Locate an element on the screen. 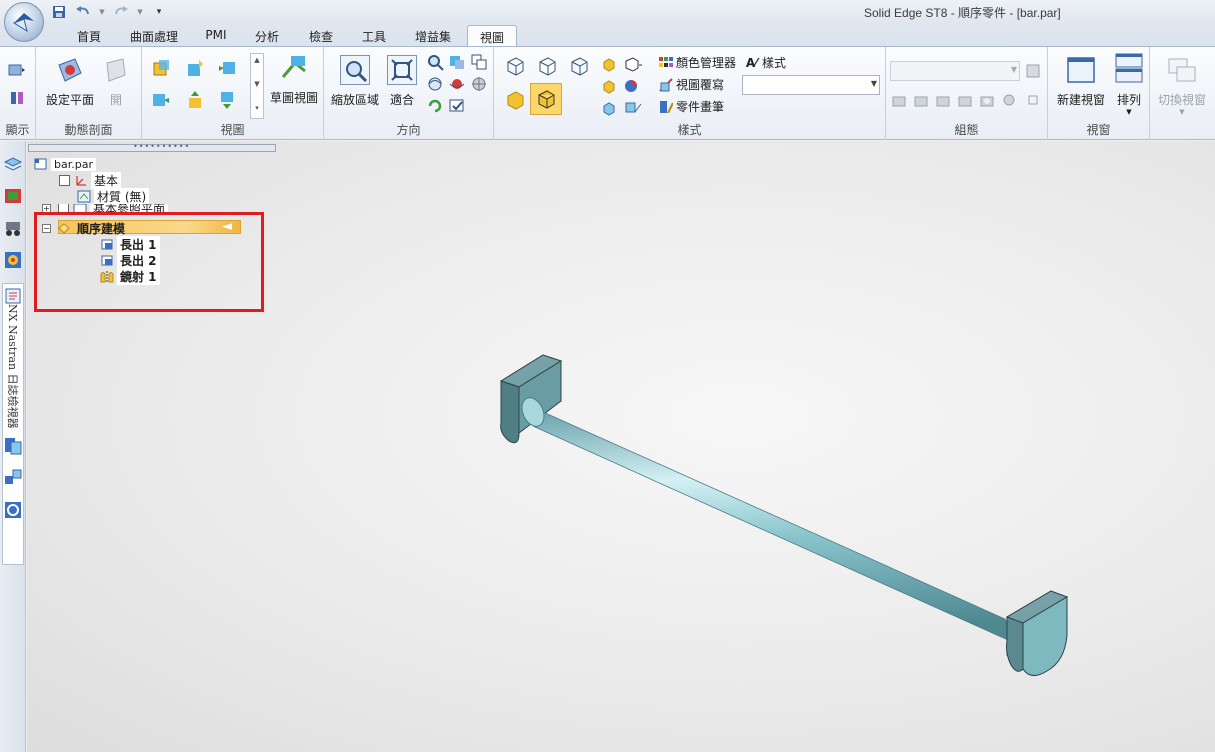 The height and width of the screenshot is (752, 1215). pathfinder-resize-handle: •••••••••• is located at coordinates (152, 147).